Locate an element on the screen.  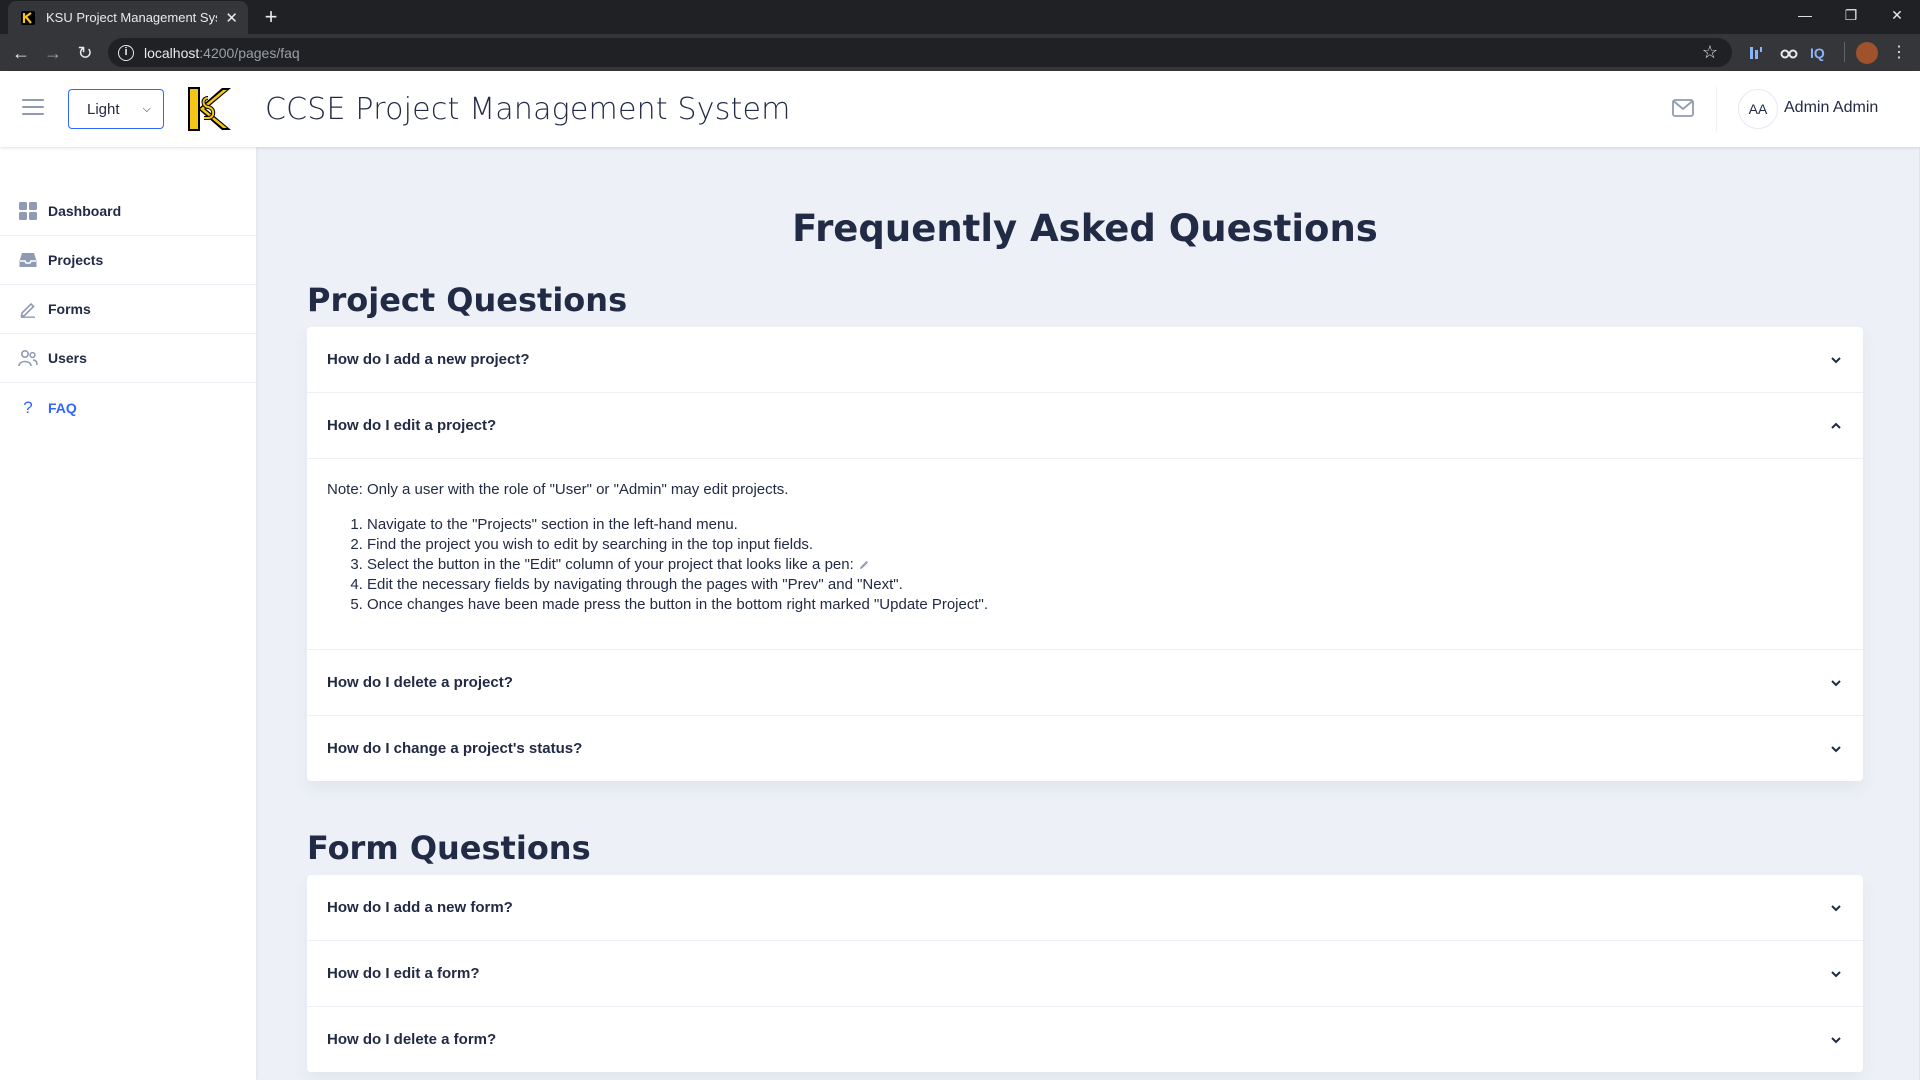
ksu-favicon-icon is located at coordinates (28, 17).